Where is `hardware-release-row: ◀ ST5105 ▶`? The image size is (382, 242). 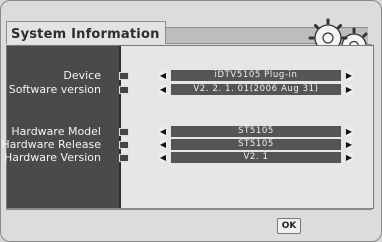 hardware-release-row: ◀ ST5105 ▶ is located at coordinates (256, 144).